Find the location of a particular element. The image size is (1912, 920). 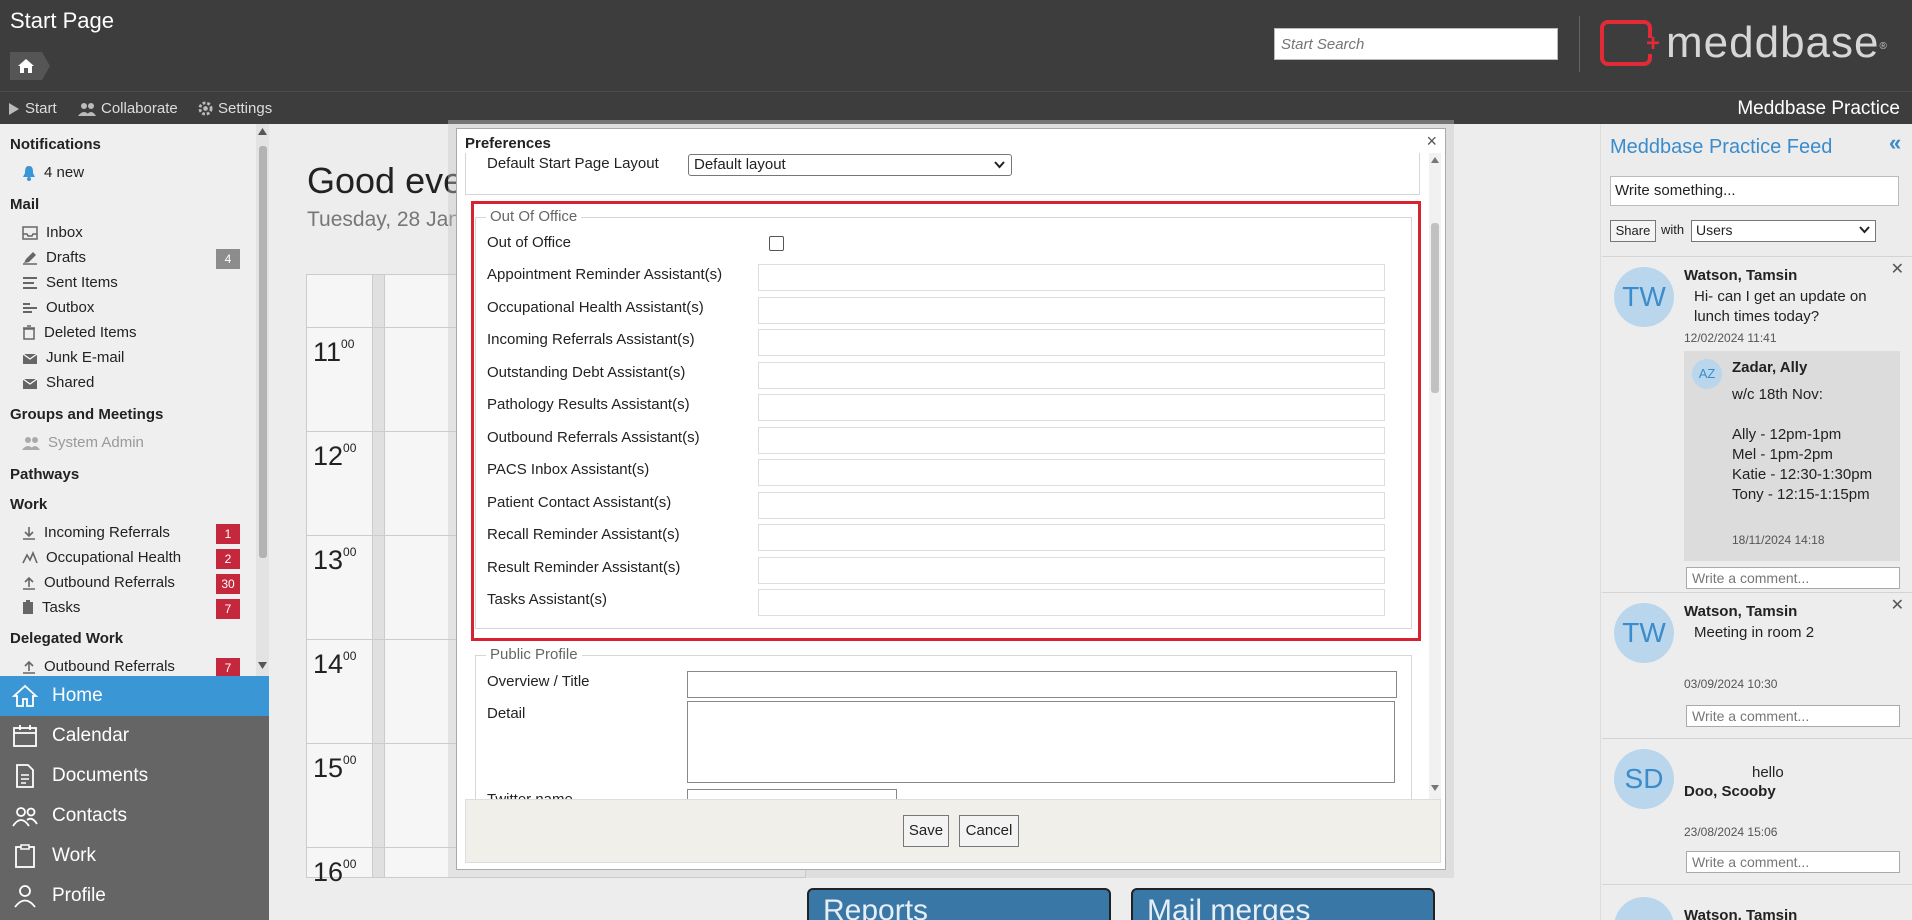

bell-icon is located at coordinates (29, 173).